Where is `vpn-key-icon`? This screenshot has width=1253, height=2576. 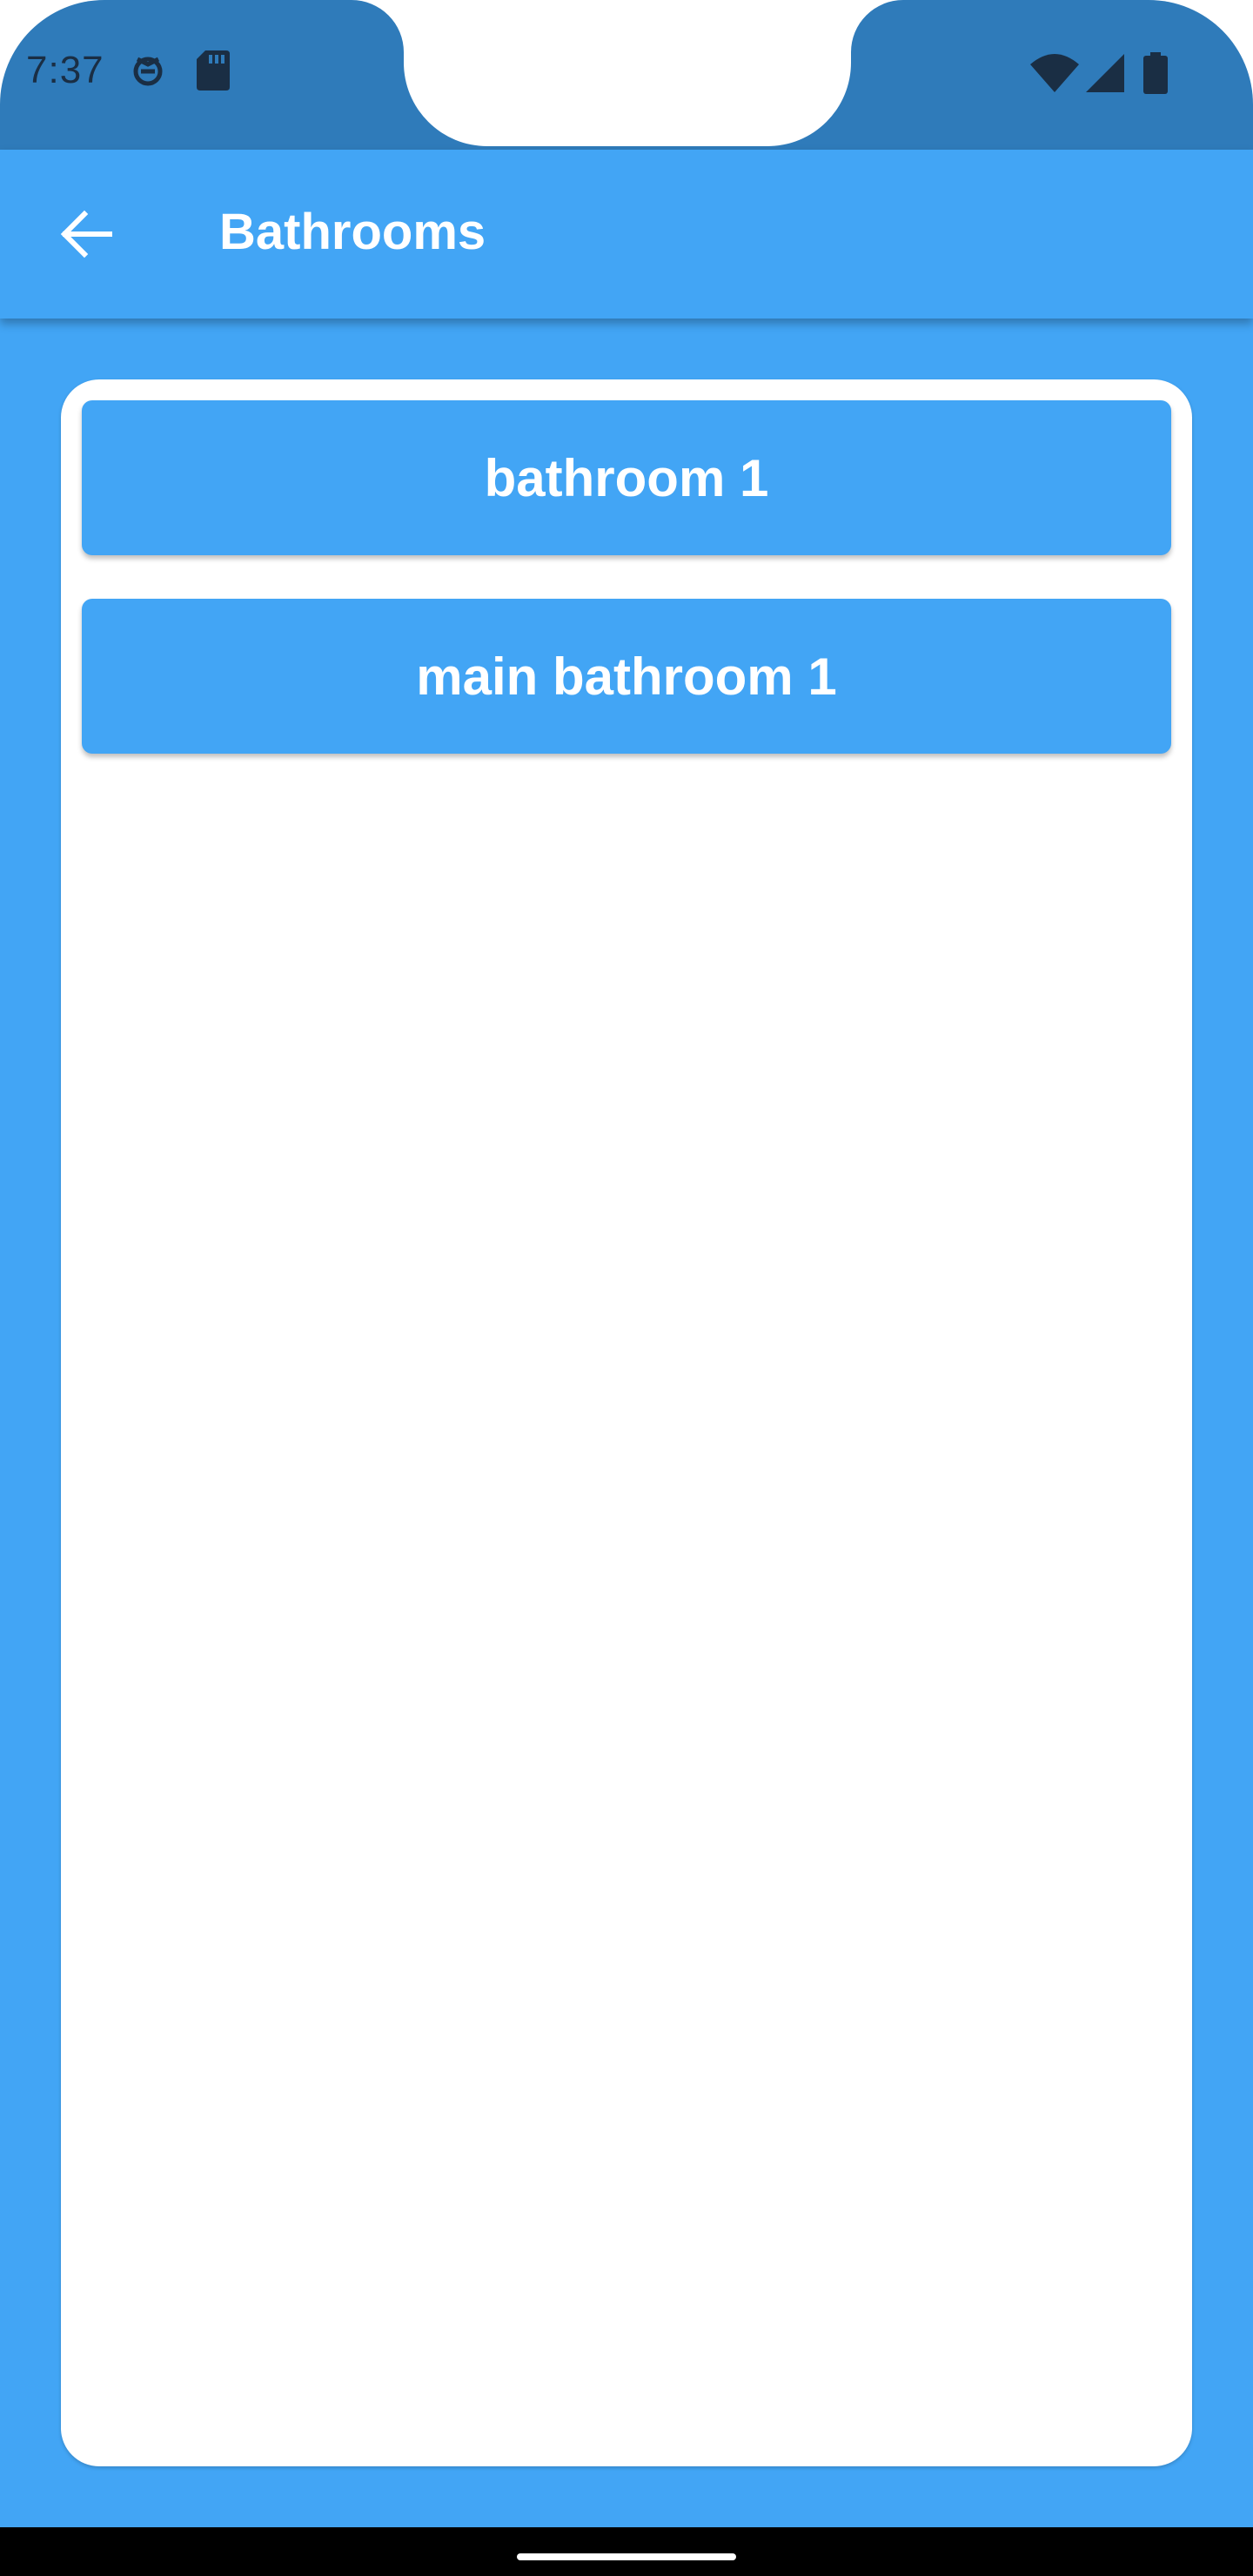
vpn-key-icon is located at coordinates (148, 73).